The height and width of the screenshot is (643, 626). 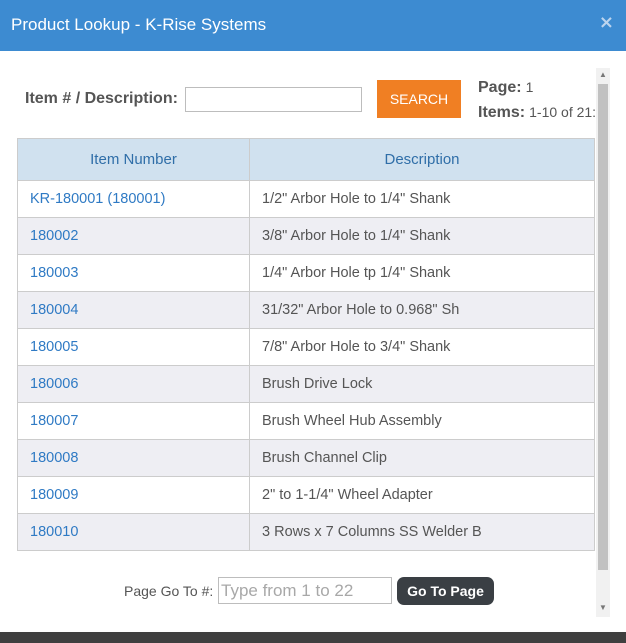 I want to click on search-button: SEARCH, so click(x=419, y=99).